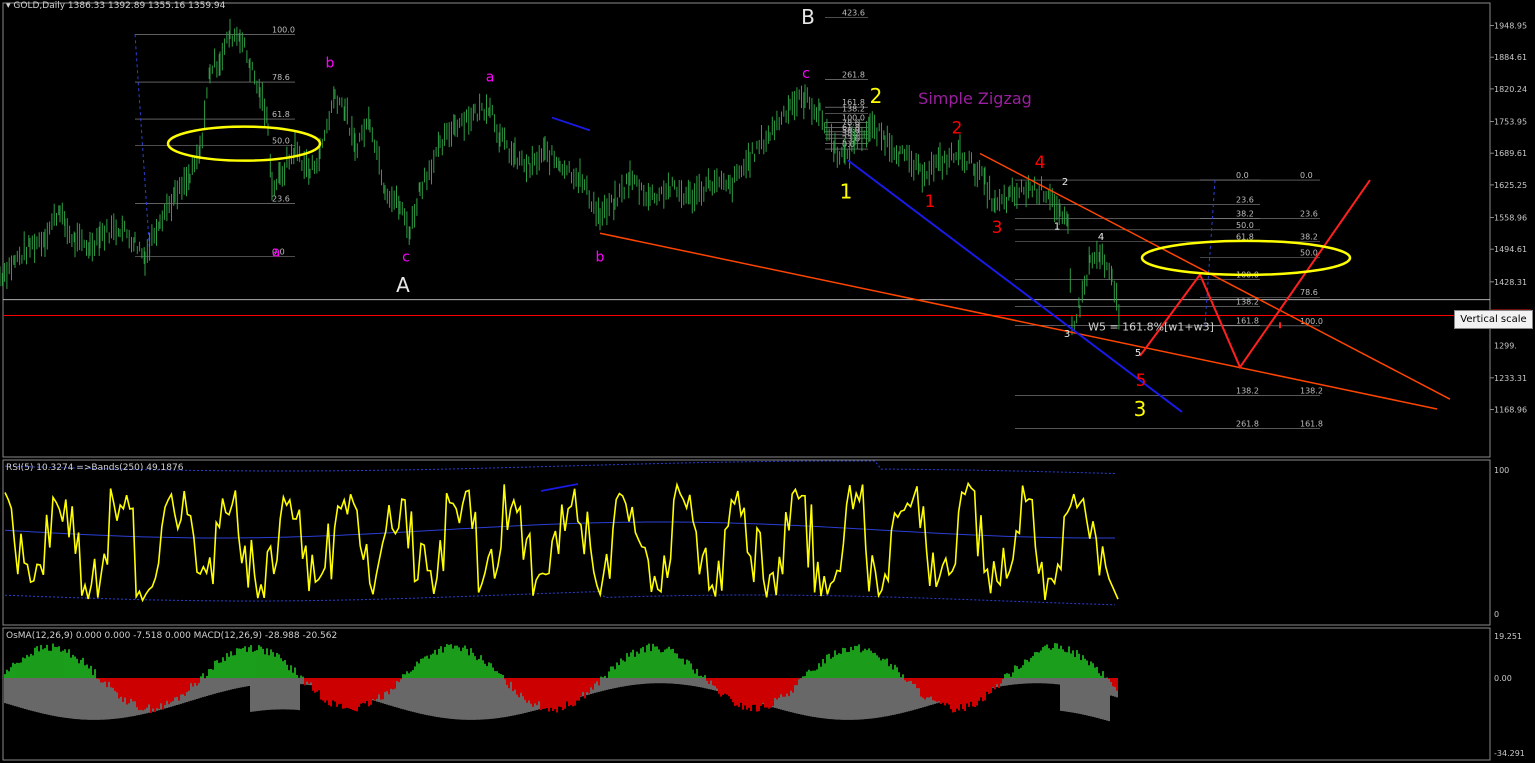 The height and width of the screenshot is (763, 1535). Describe the element at coordinates (975, 98) in the screenshot. I see `annotation-title: Simple Zigzag` at that location.